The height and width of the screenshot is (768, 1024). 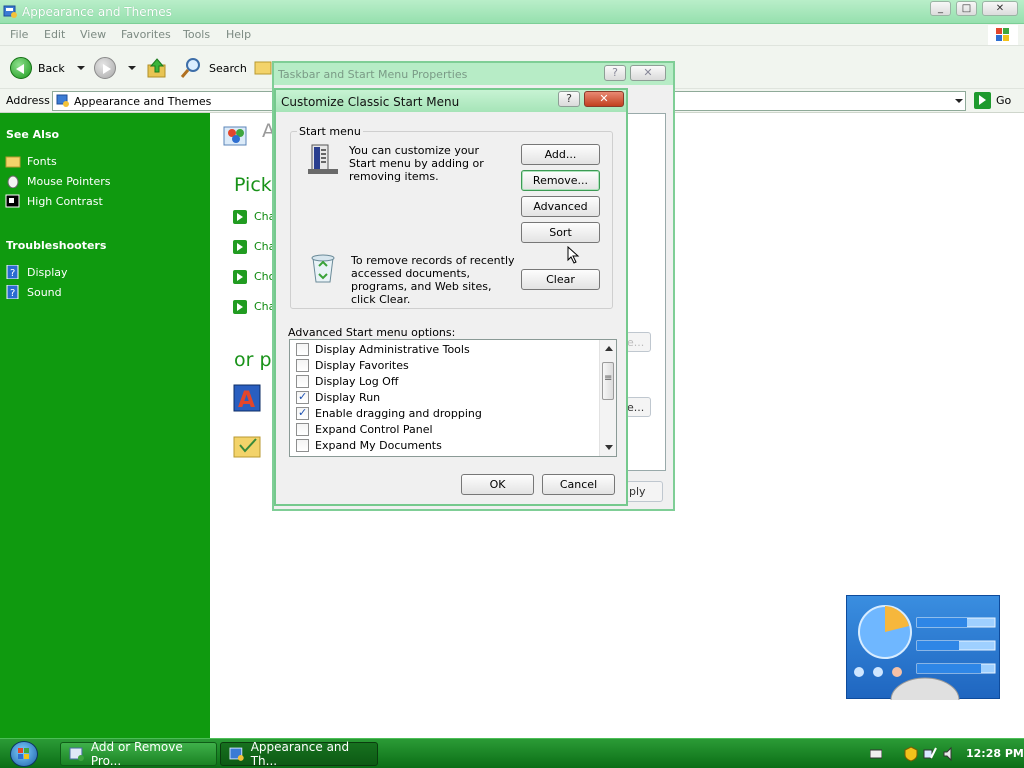 What do you see at coordinates (97, 12) in the screenshot?
I see `window-title: Appearance and Themes` at bounding box center [97, 12].